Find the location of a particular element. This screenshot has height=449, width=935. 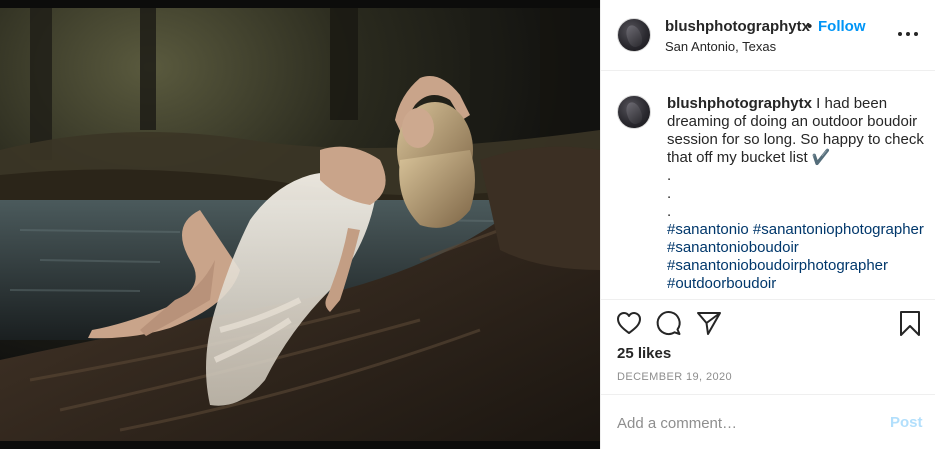

caption-hashtag-line: #sanantonioboudoir is located at coordinates (798, 248).